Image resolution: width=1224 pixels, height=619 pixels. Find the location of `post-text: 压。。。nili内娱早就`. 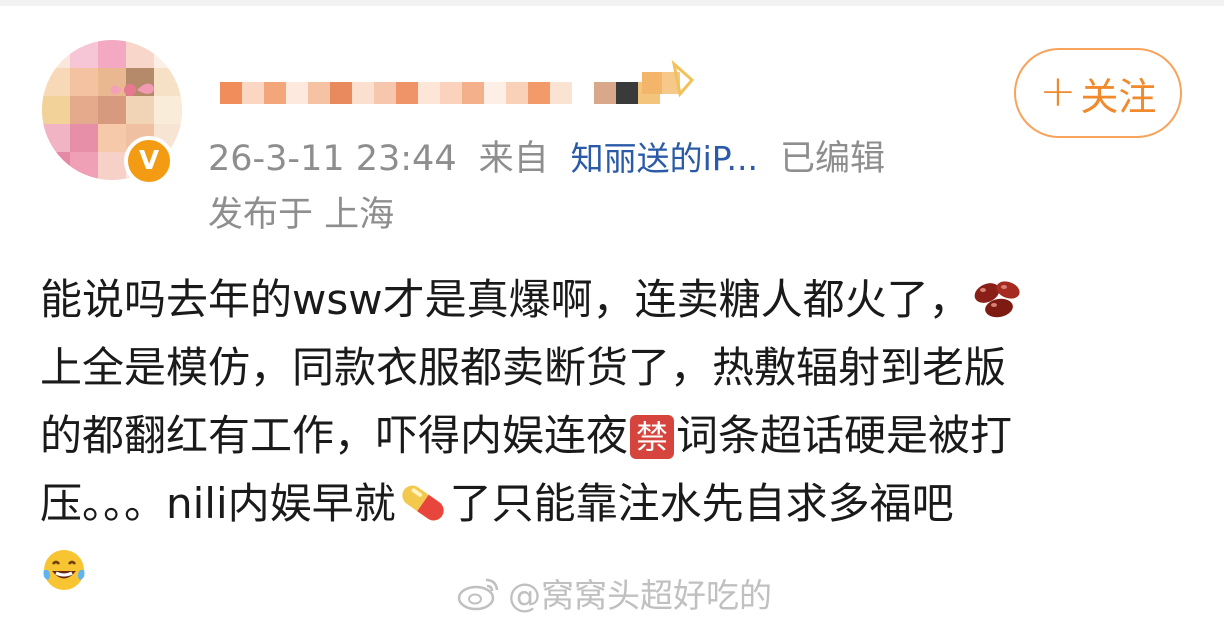

post-text: 压。。。nili内娱早就 is located at coordinates (218, 503).